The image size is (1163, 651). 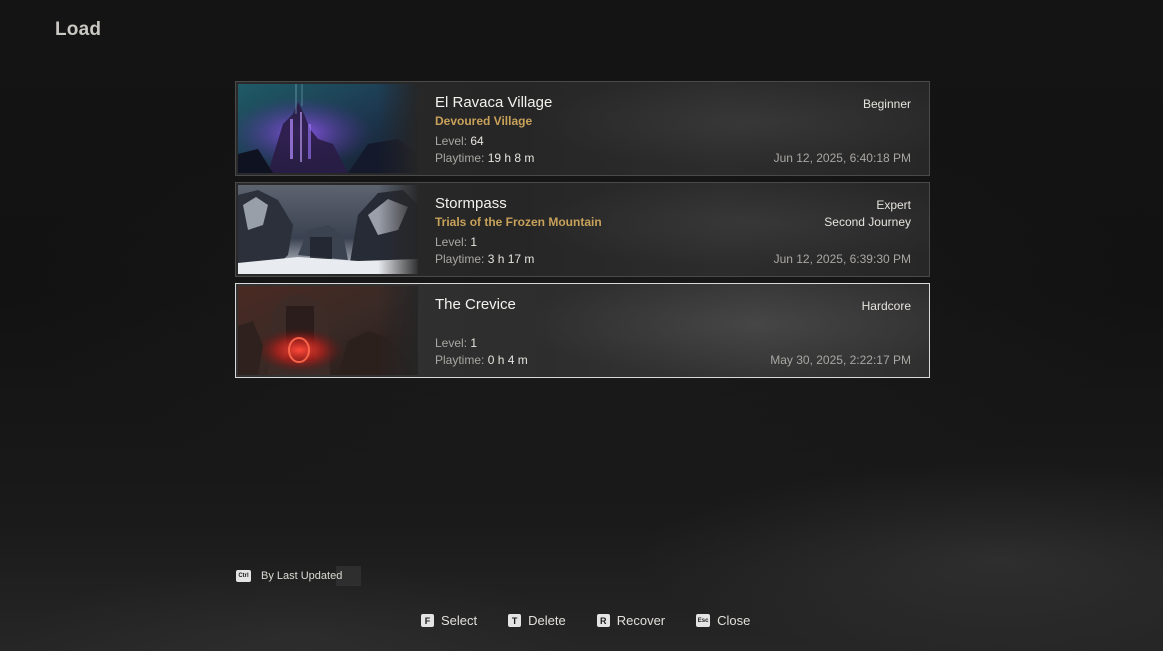 What do you see at coordinates (603, 620) in the screenshot?
I see `r-key-icon: R` at bounding box center [603, 620].